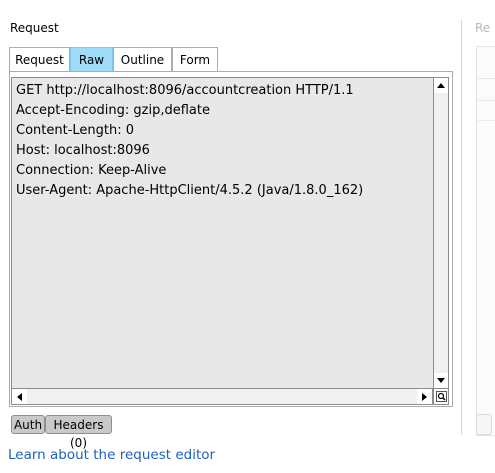 Image resolution: width=495 pixels, height=473 pixels. Describe the element at coordinates (78, 432) in the screenshot. I see `tab-headers: Headers (0)` at that location.